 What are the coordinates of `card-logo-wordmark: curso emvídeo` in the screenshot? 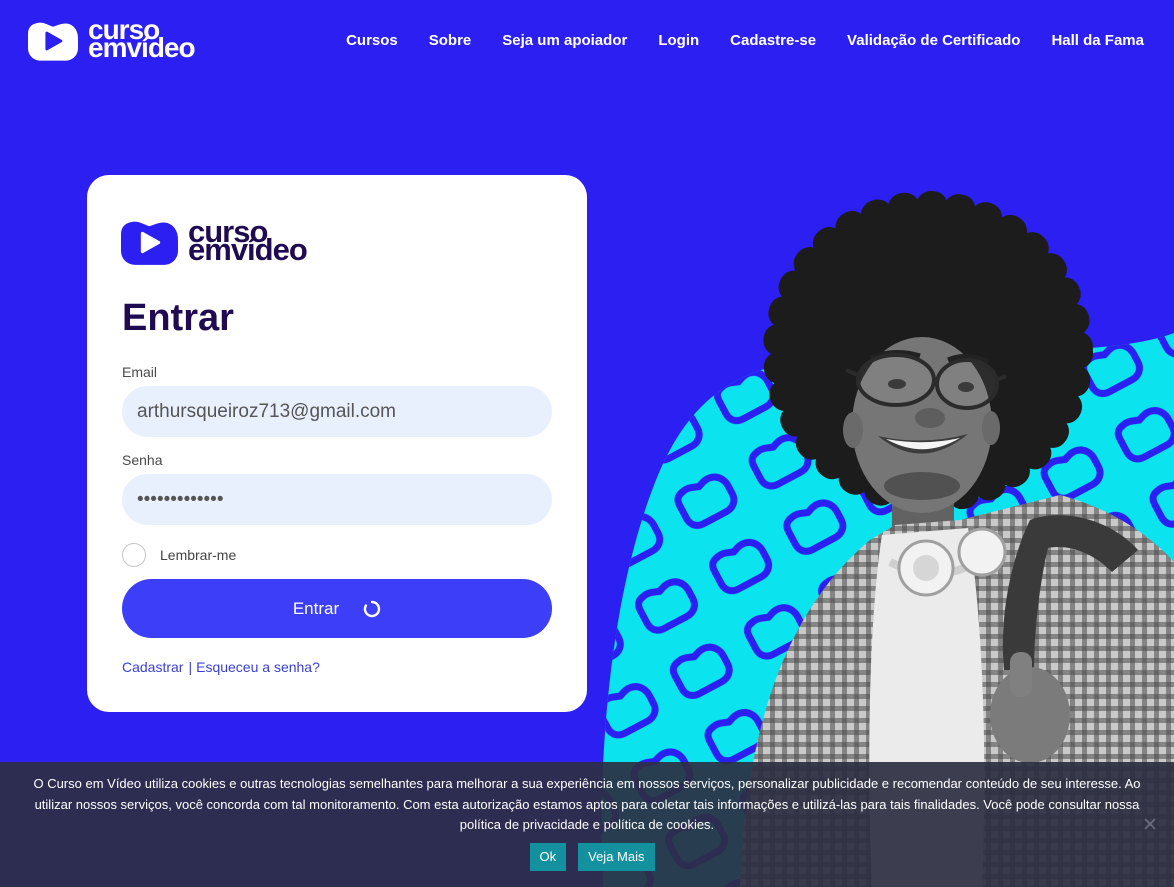 It's located at (248, 240).